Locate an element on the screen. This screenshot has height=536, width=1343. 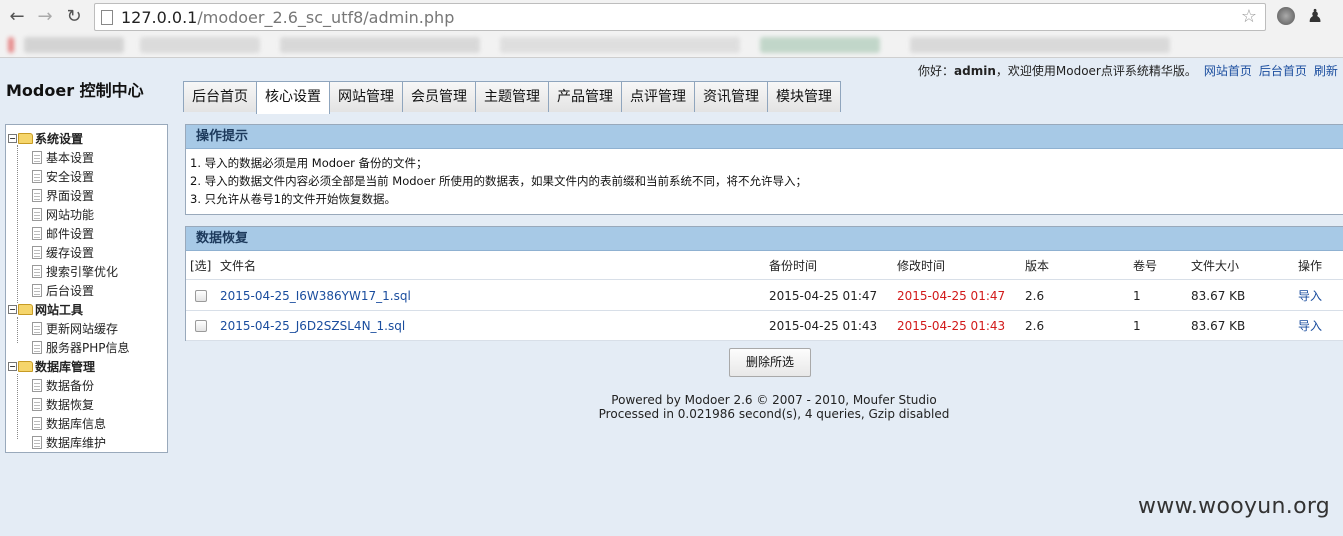
link-refresh: 刷新 is located at coordinates (1326, 71).